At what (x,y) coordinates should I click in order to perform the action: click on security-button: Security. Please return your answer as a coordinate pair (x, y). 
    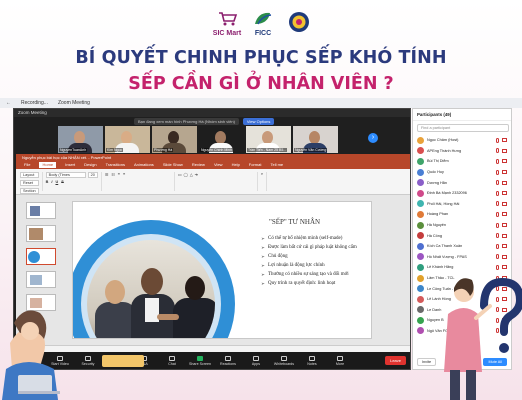
    Looking at the image, I should click on (88, 360).